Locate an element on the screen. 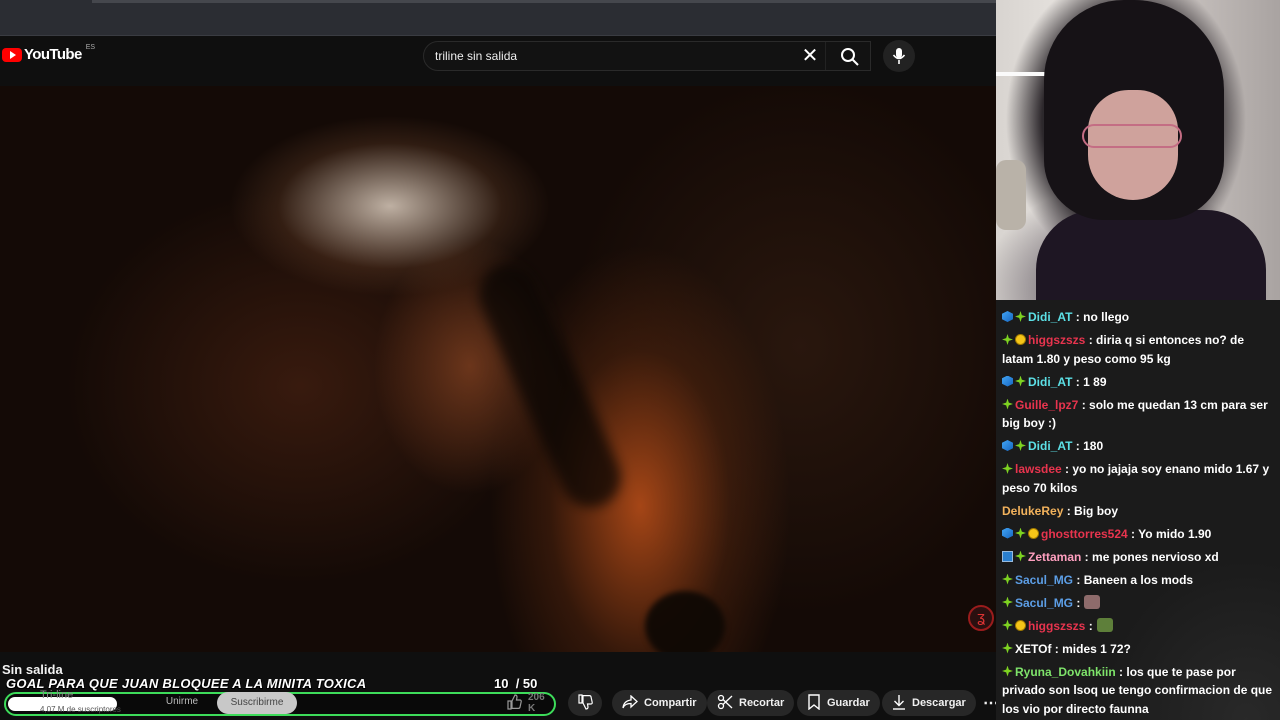 Image resolution: width=1280 pixels, height=720 pixels. like-button: 206 K is located at coordinates (530, 703).